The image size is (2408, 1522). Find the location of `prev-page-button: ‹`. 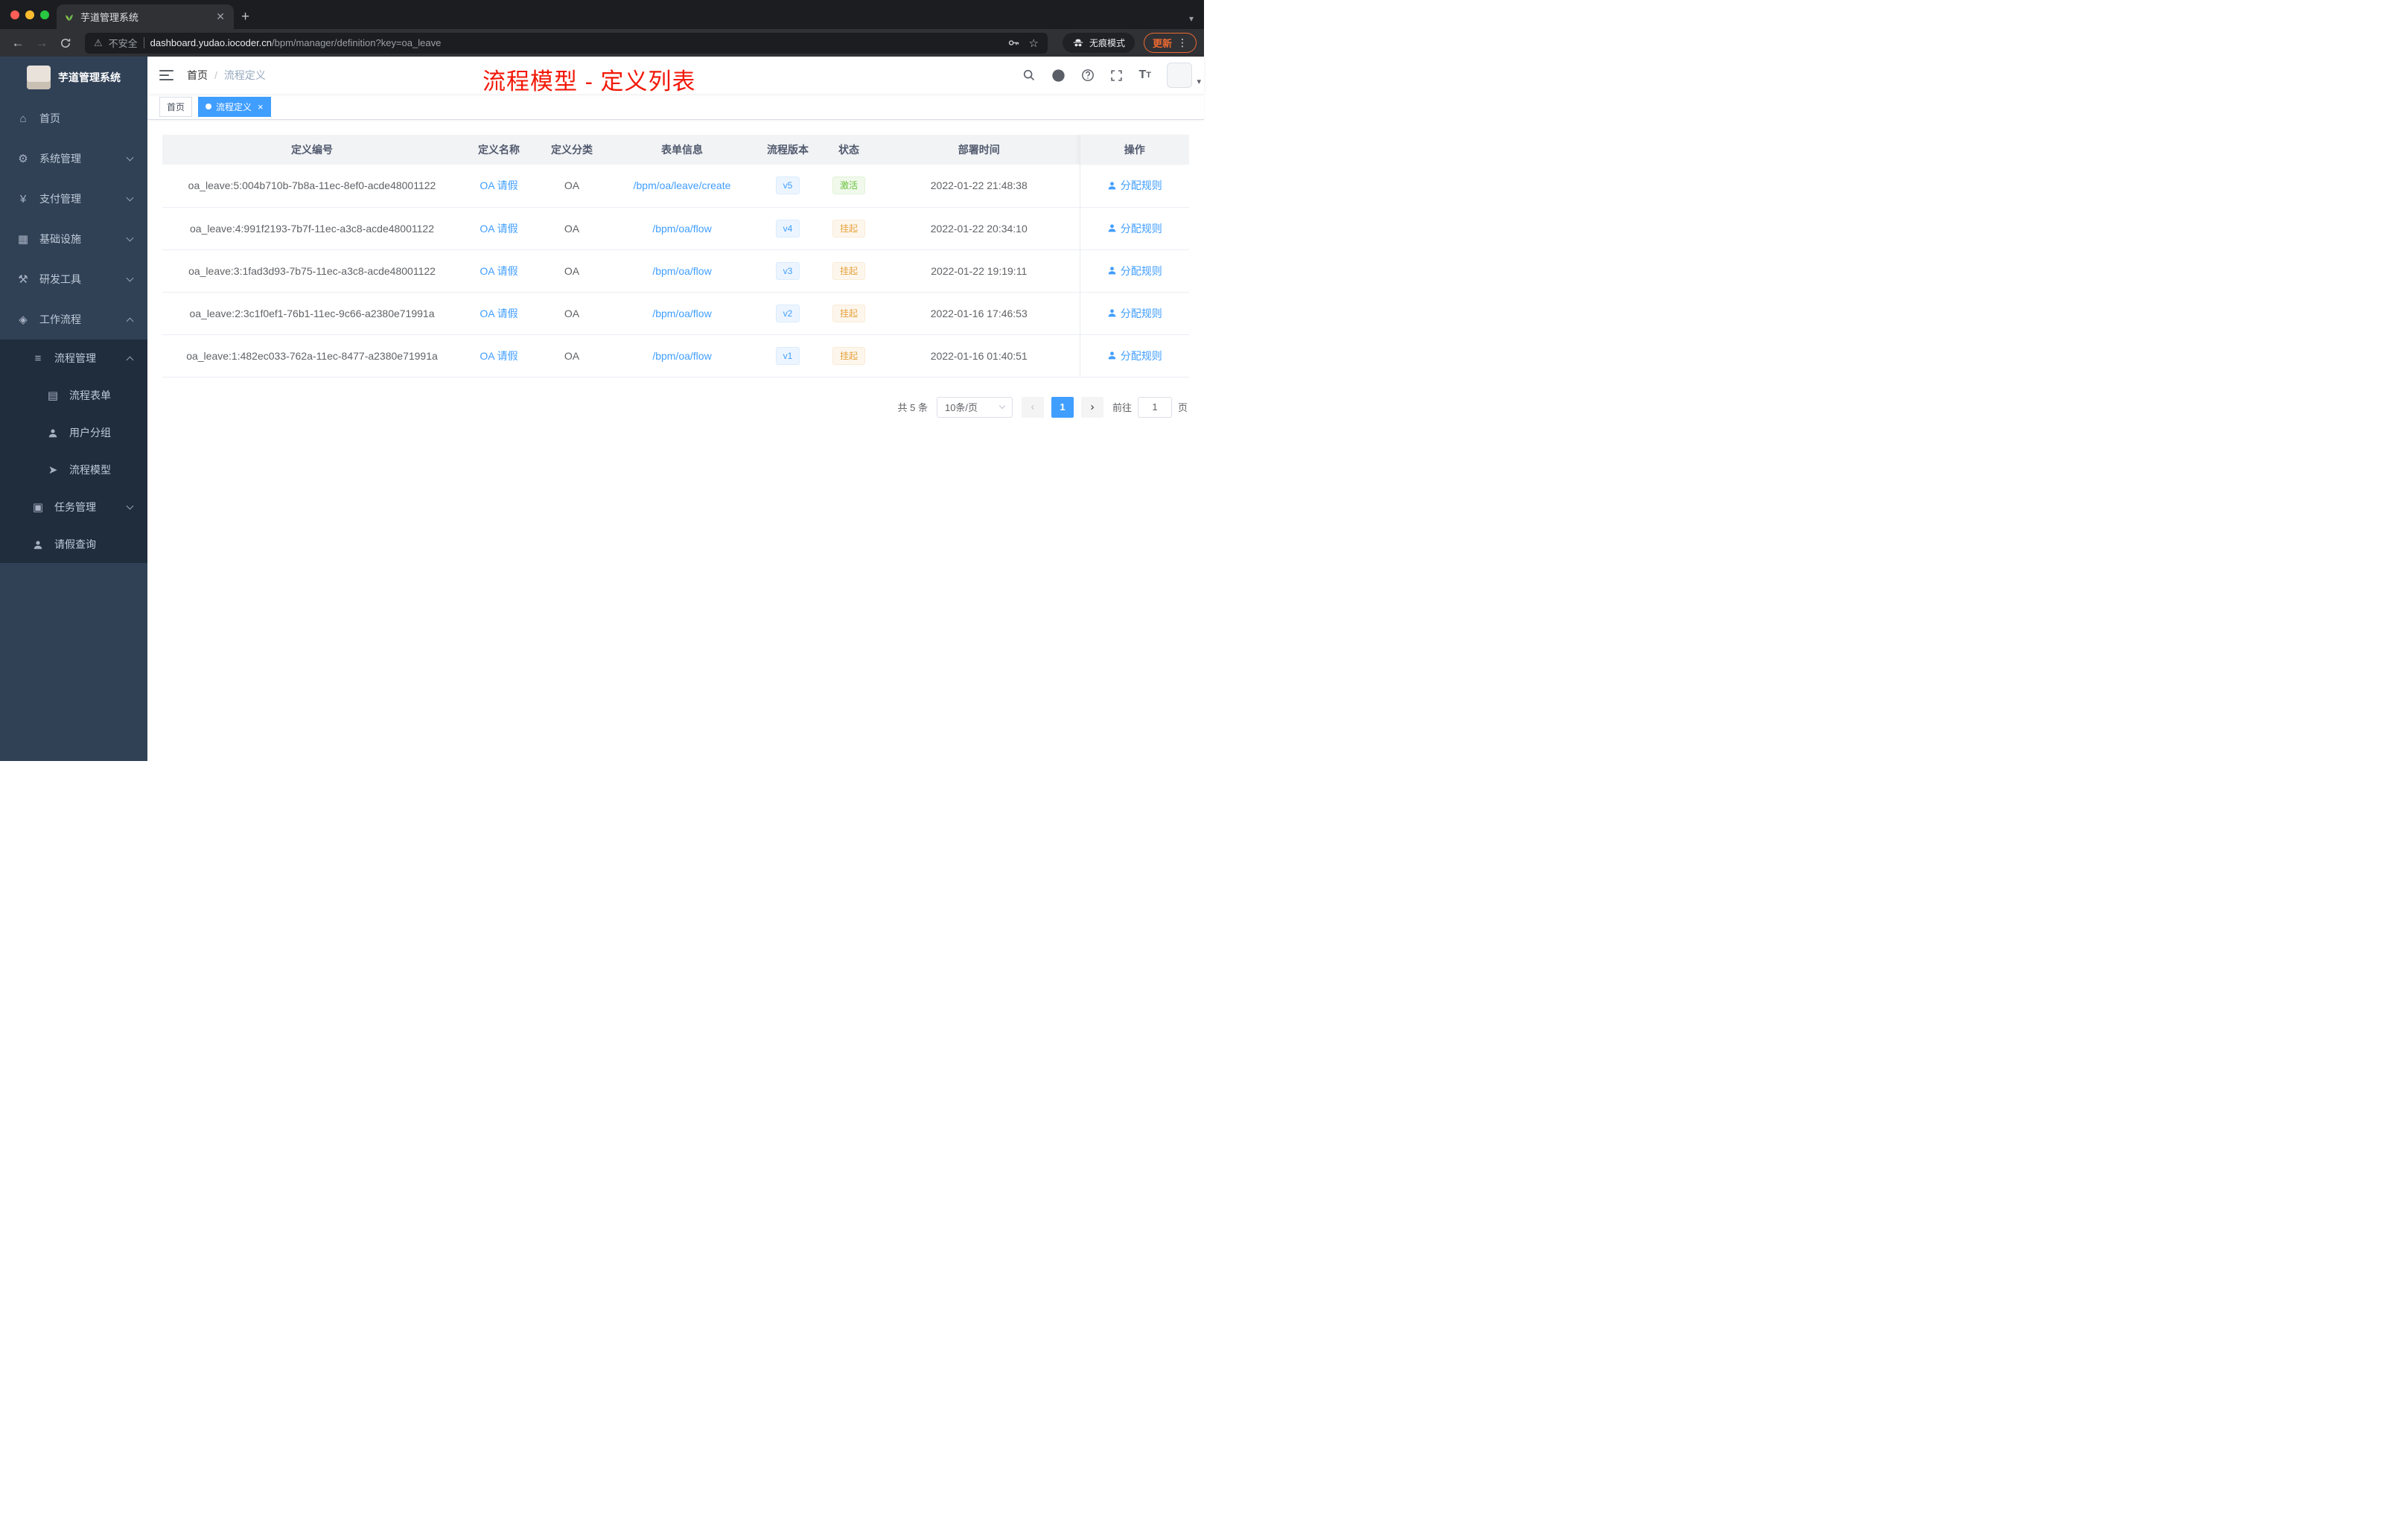

prev-page-button: ‹ is located at coordinates (1032, 407).